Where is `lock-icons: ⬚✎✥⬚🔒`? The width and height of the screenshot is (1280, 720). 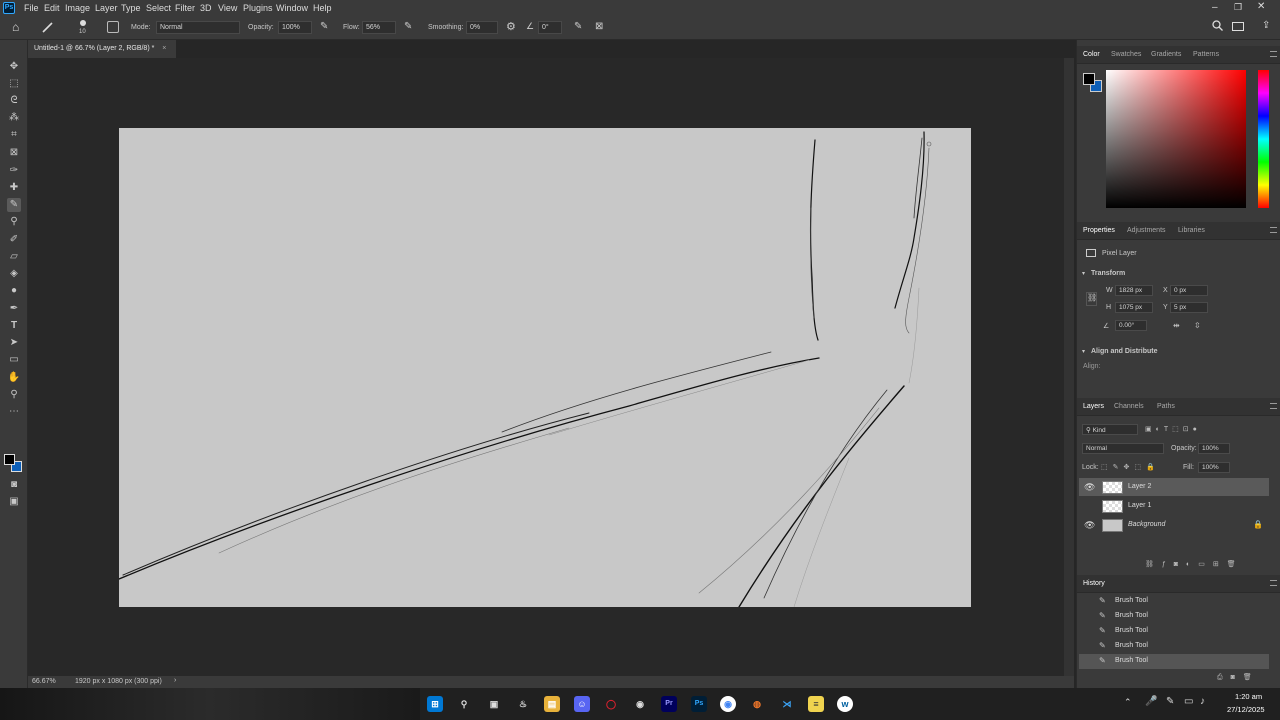 lock-icons: ⬚✎✥⬚🔒 is located at coordinates (1130, 467).